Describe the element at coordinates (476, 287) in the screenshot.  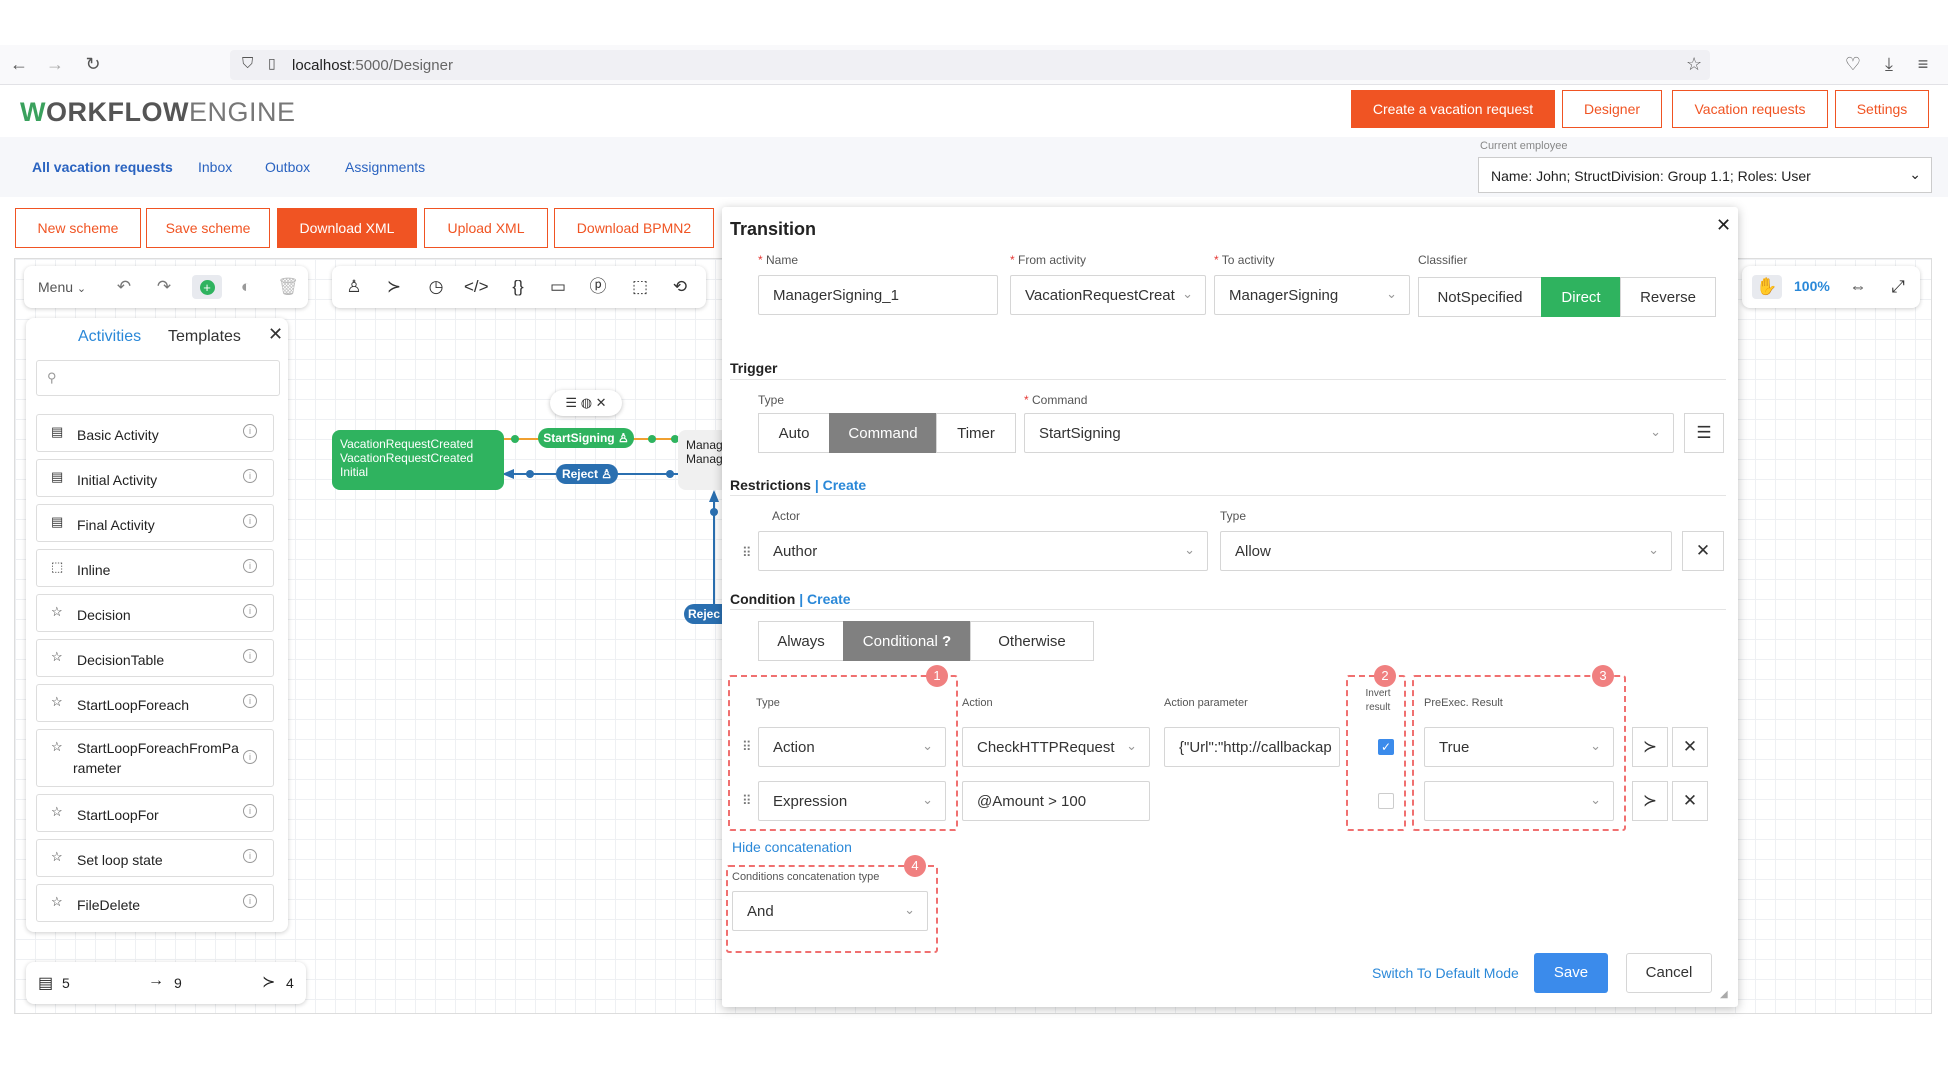
I see `code-icon: </>` at that location.